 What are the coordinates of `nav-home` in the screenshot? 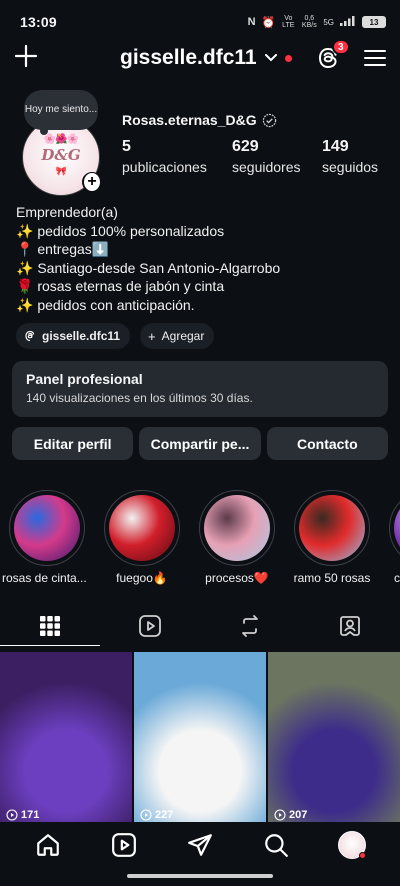 It's located at (48, 845).